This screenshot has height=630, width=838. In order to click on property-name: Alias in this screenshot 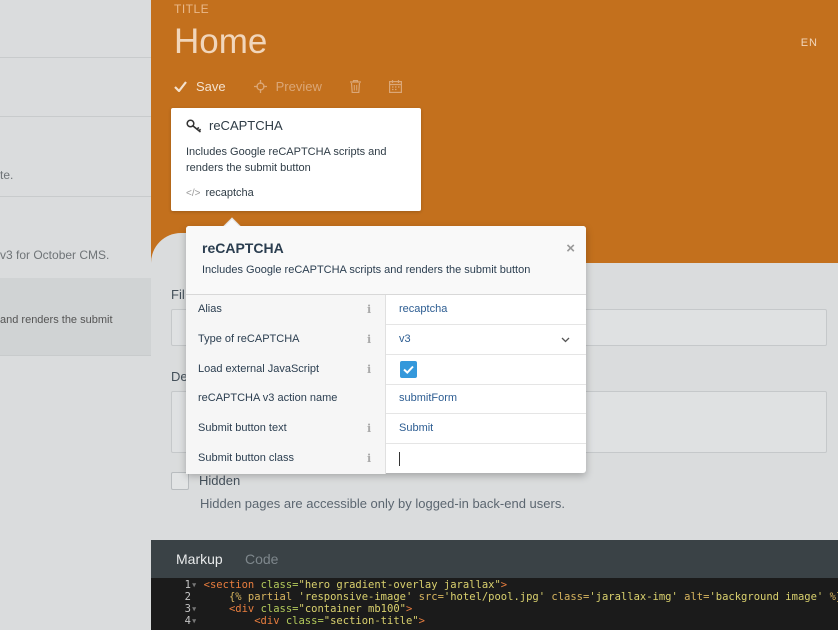, I will do `click(286, 310)`.